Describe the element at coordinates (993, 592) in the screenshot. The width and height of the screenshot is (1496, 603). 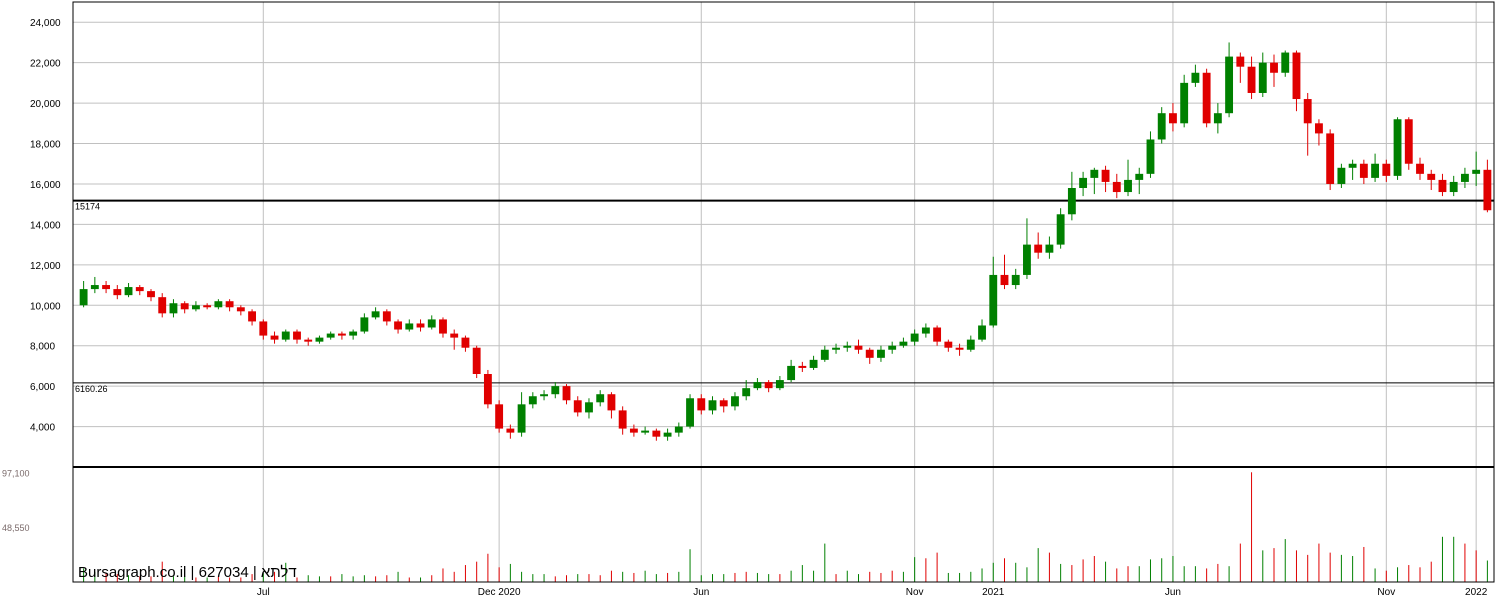
I see `x-tick-label: 2021` at that location.